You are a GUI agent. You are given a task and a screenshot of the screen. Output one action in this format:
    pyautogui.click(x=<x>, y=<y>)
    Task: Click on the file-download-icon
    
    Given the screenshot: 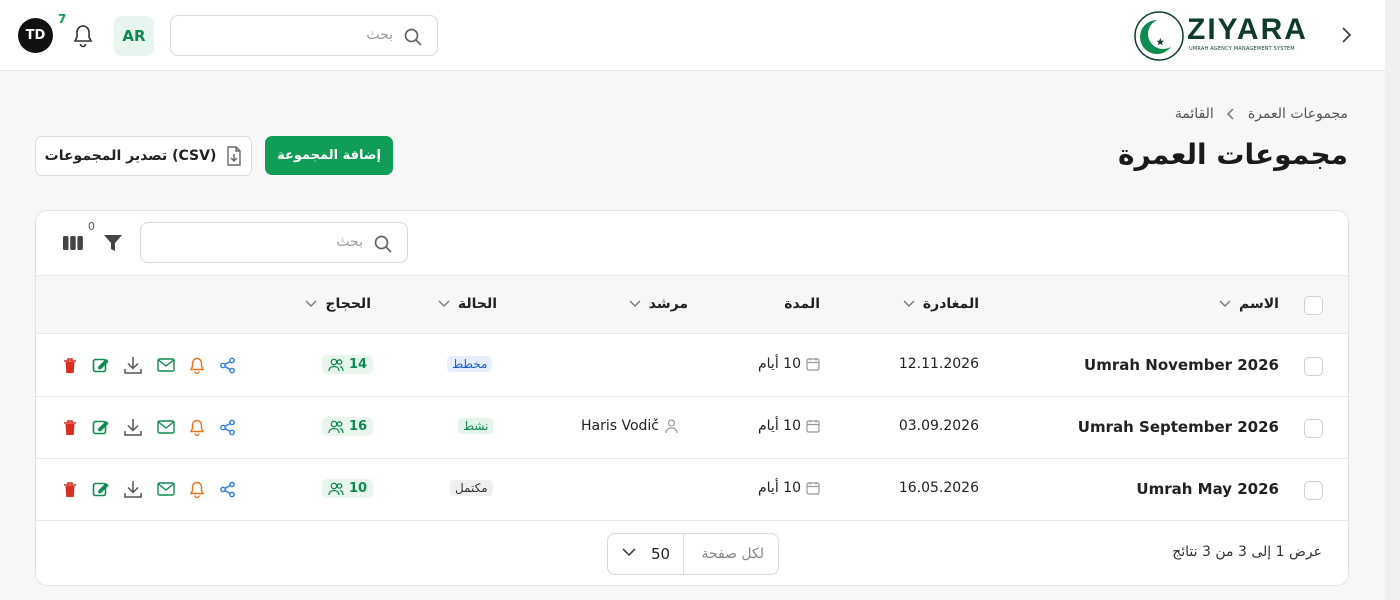 What is the action you would take?
    pyautogui.click(x=234, y=156)
    